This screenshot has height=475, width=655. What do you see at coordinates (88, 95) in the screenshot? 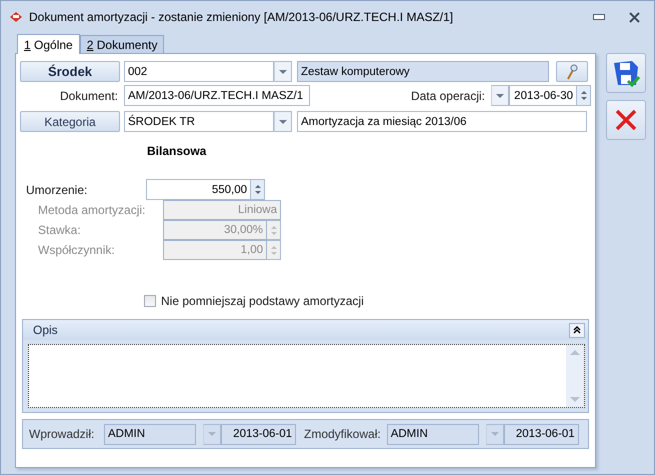
I see `field-label: Dokument:` at bounding box center [88, 95].